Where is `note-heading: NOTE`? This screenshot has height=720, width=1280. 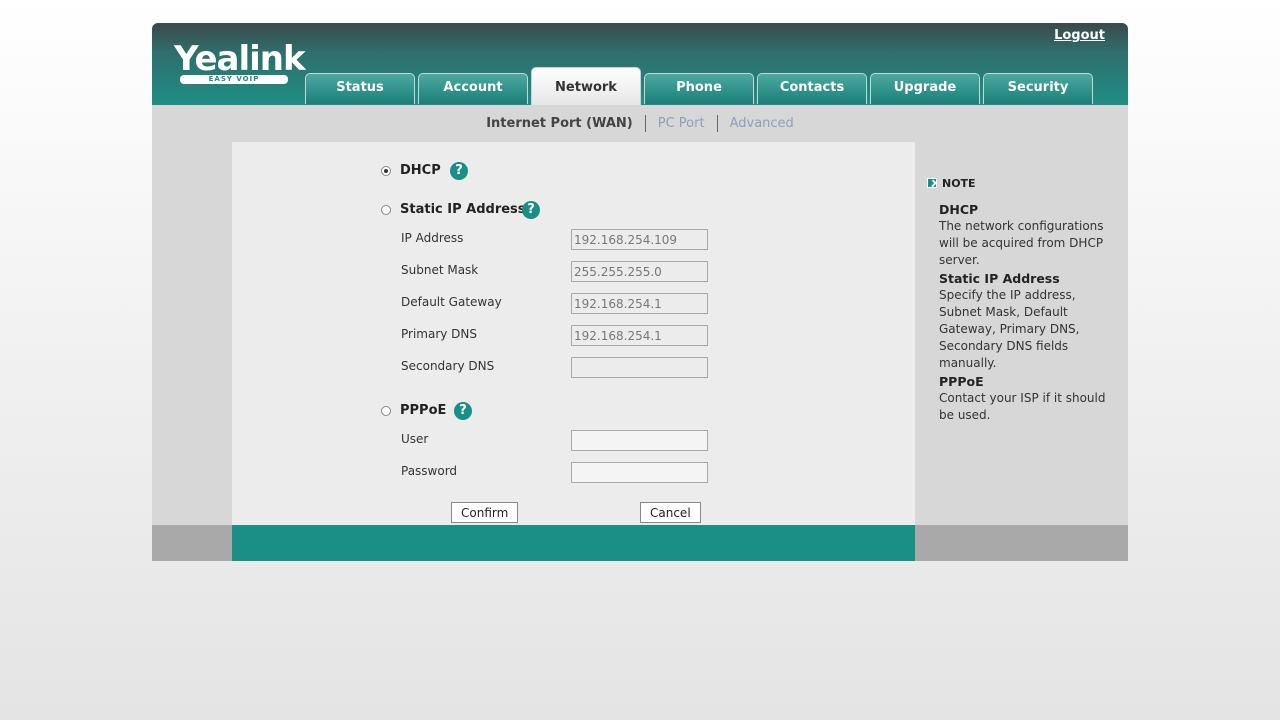
note-heading: NOTE is located at coordinates (951, 183).